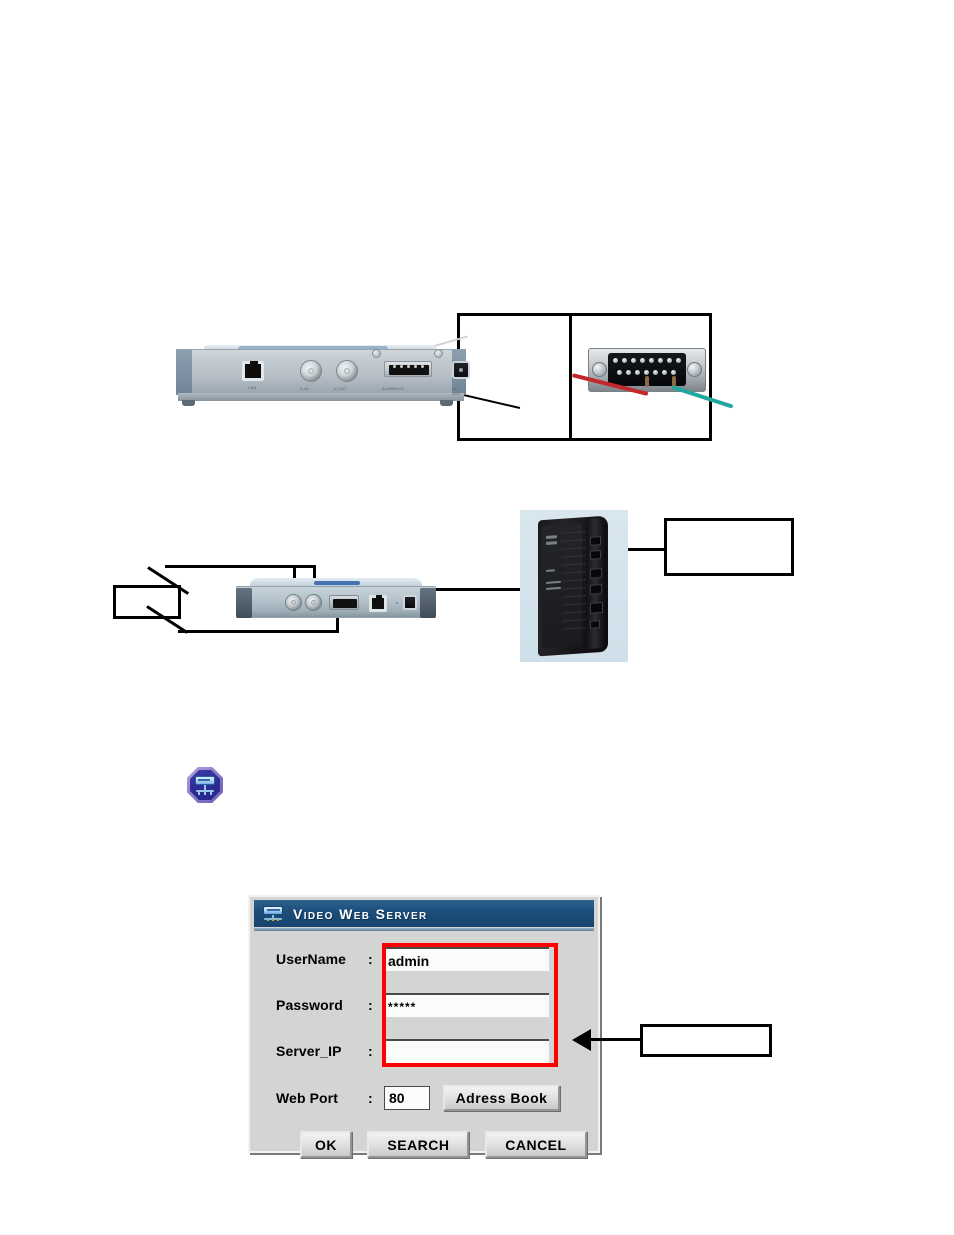 This screenshot has width=954, height=1235. What do you see at coordinates (514, 320) in the screenshot?
I see `dsub-callout-text` at bounding box center [514, 320].